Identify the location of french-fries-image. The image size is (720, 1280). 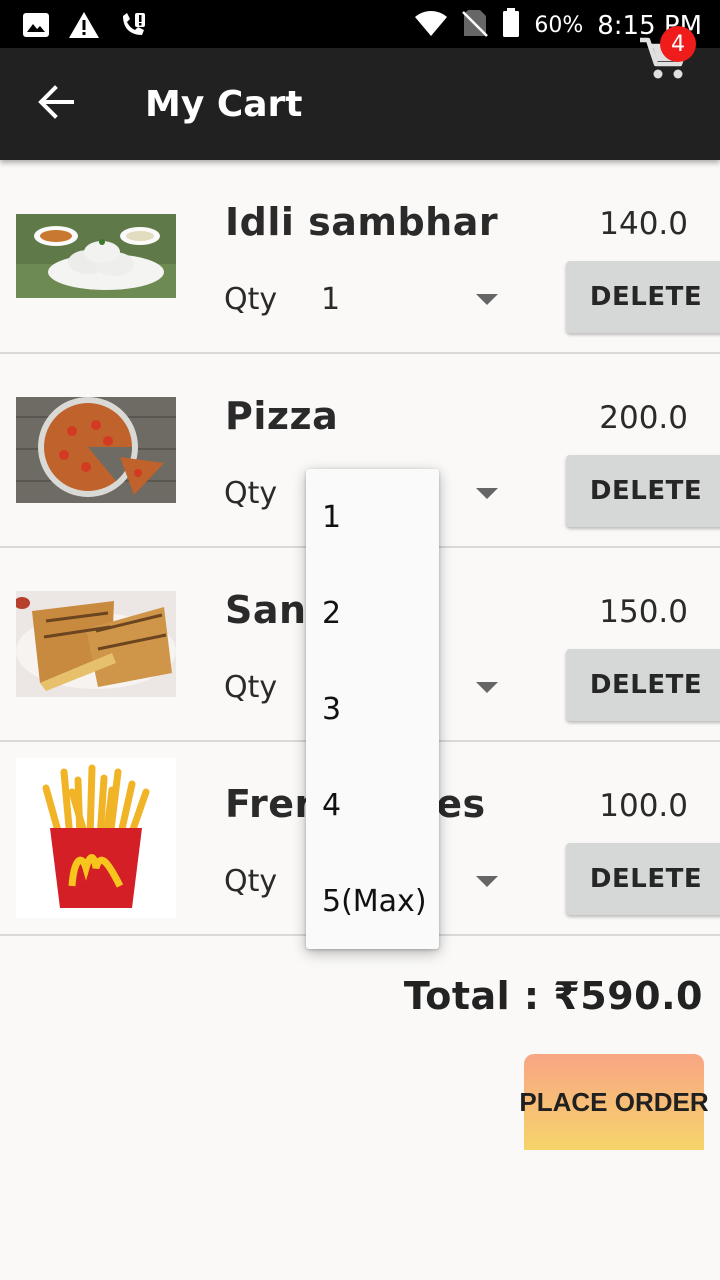
(96, 838).